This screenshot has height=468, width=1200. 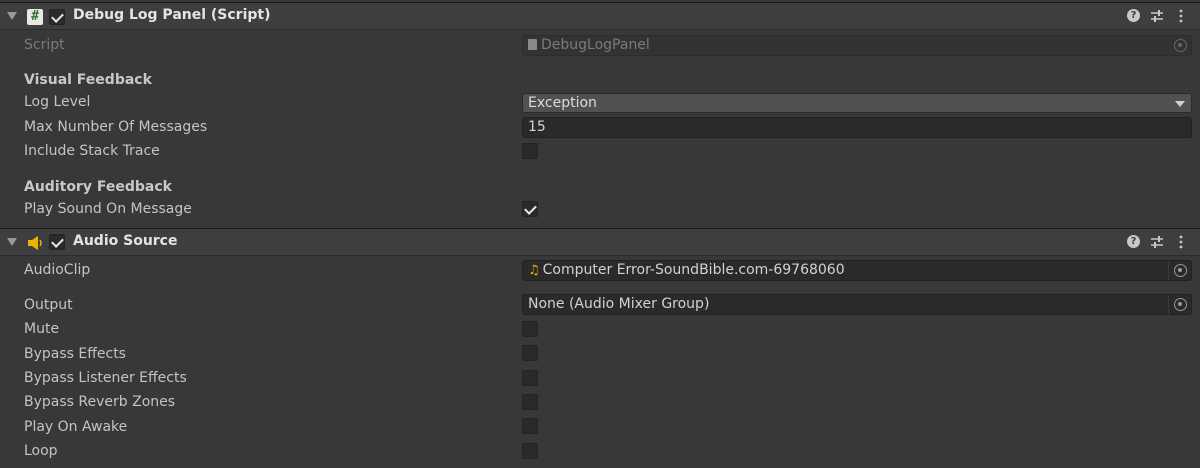 I want to click on output-label: Output, so click(x=48, y=305).